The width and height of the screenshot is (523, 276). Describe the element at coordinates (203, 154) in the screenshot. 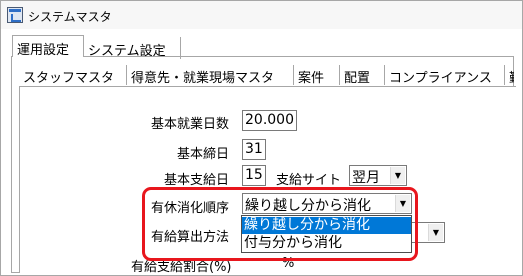

I see `closing-day-label: 基本締日` at that location.